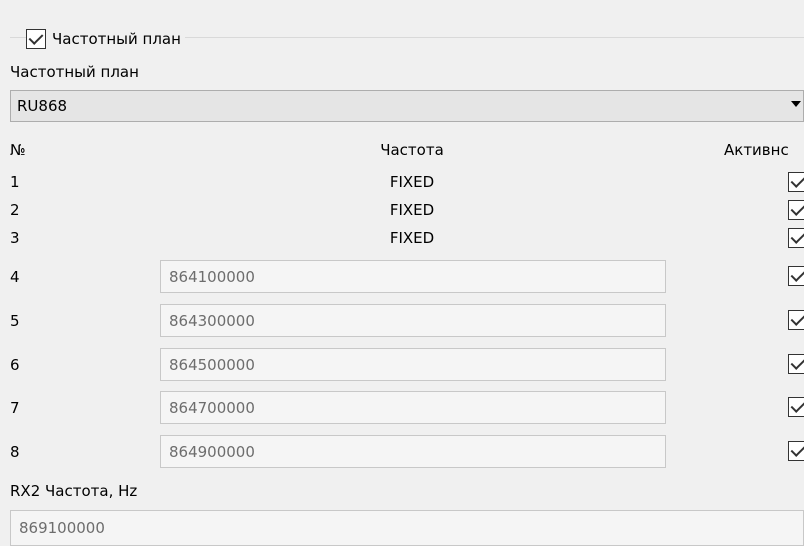 This screenshot has height=546, width=804. What do you see at coordinates (15, 365) in the screenshot?
I see `row-num: 6` at bounding box center [15, 365].